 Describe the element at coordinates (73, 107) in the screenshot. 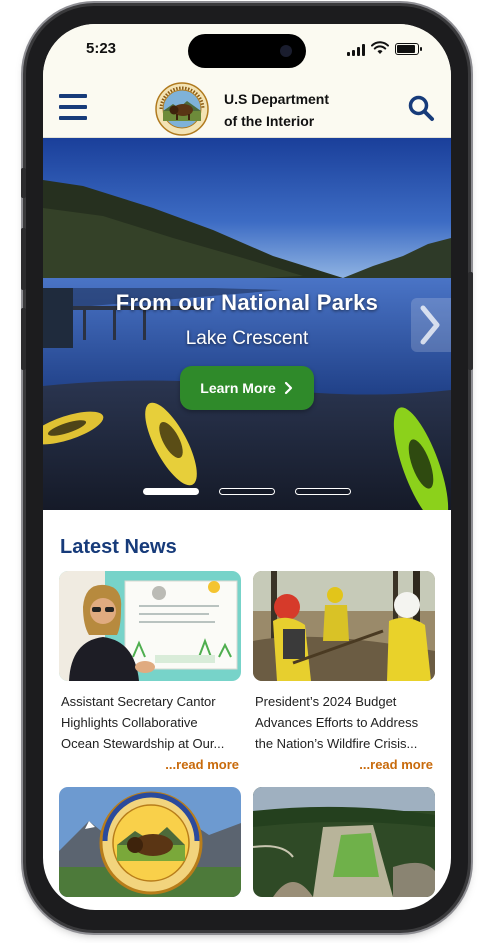

I see `hamburger-menu-icon` at that location.